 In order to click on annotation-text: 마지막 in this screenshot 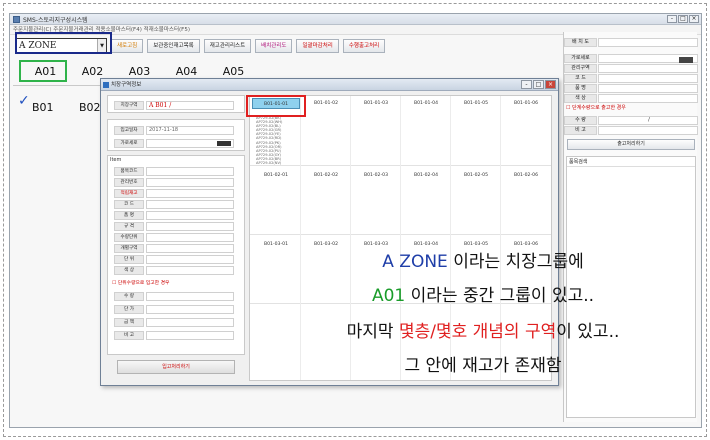, I will do `click(372, 332)`.